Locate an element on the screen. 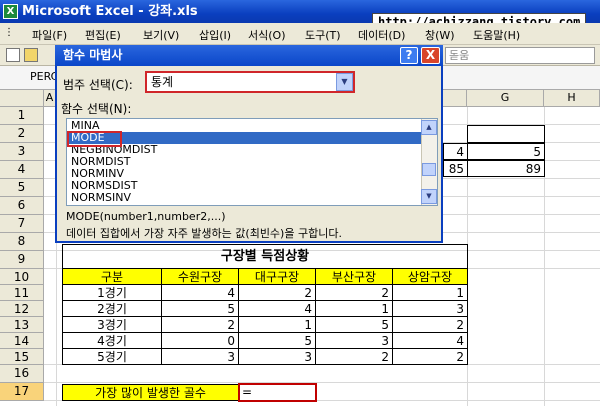 This screenshot has height=406, width=600. table-header-category: 구분 is located at coordinates (112, 276).